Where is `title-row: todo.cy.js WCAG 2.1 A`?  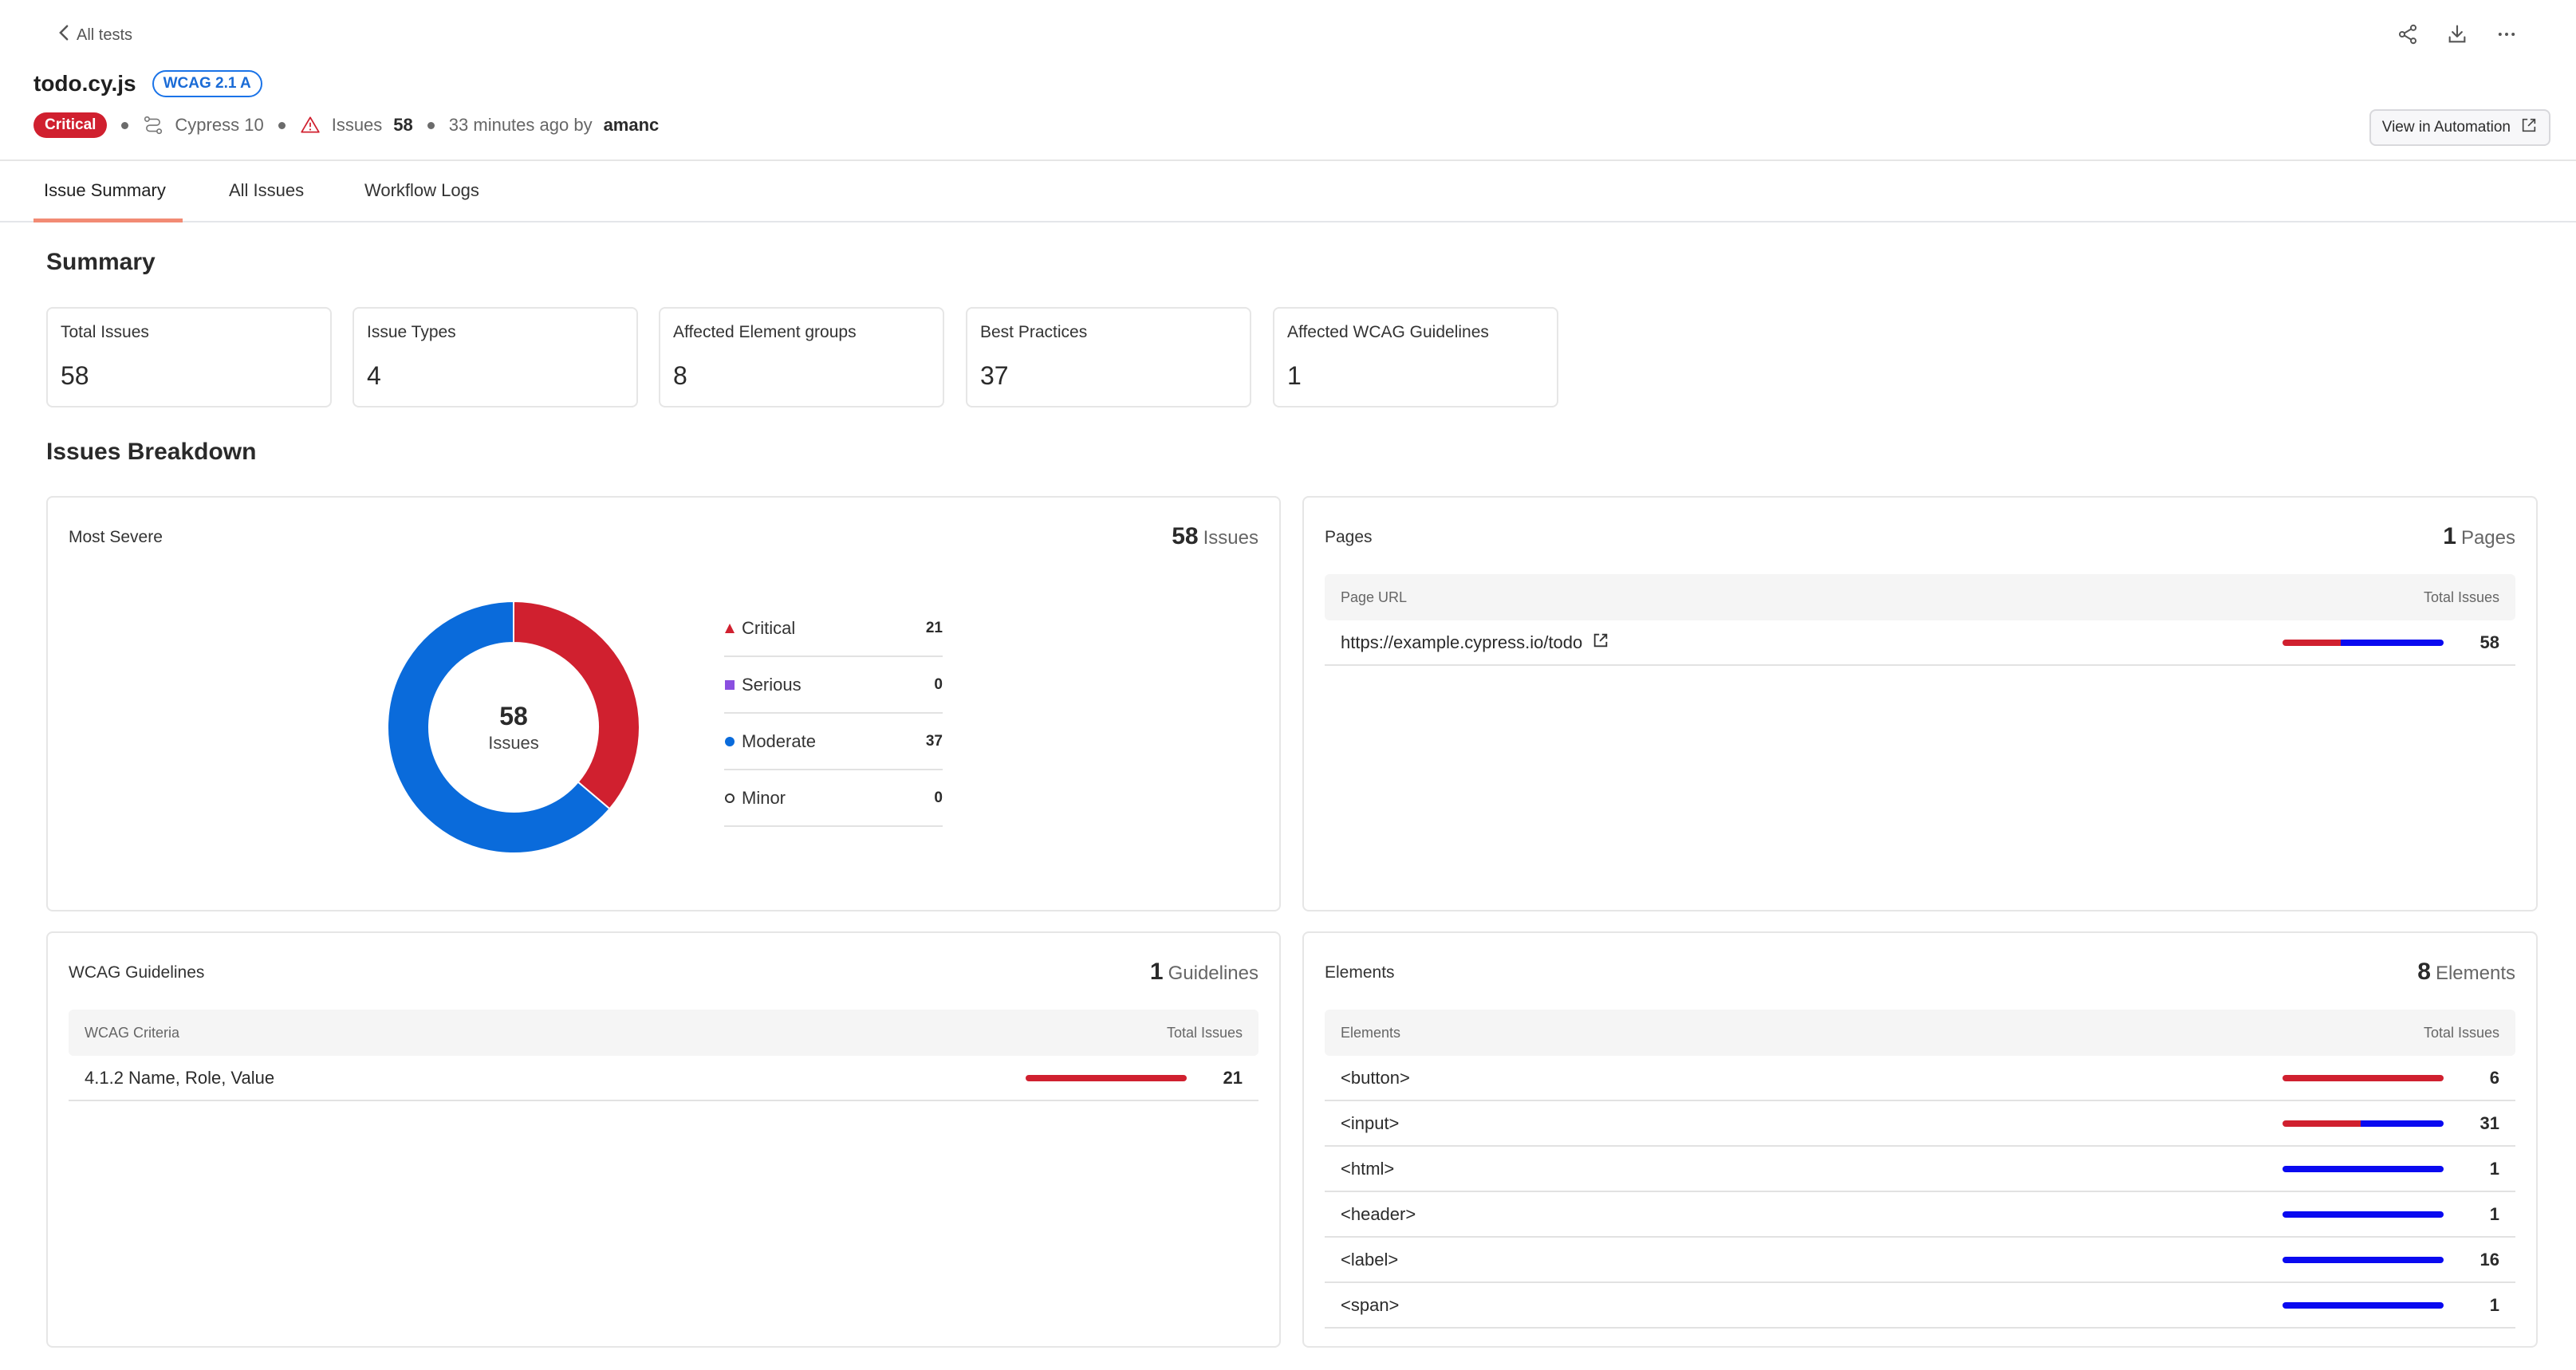
title-row: todo.cy.js WCAG 2.1 A is located at coordinates (147, 83).